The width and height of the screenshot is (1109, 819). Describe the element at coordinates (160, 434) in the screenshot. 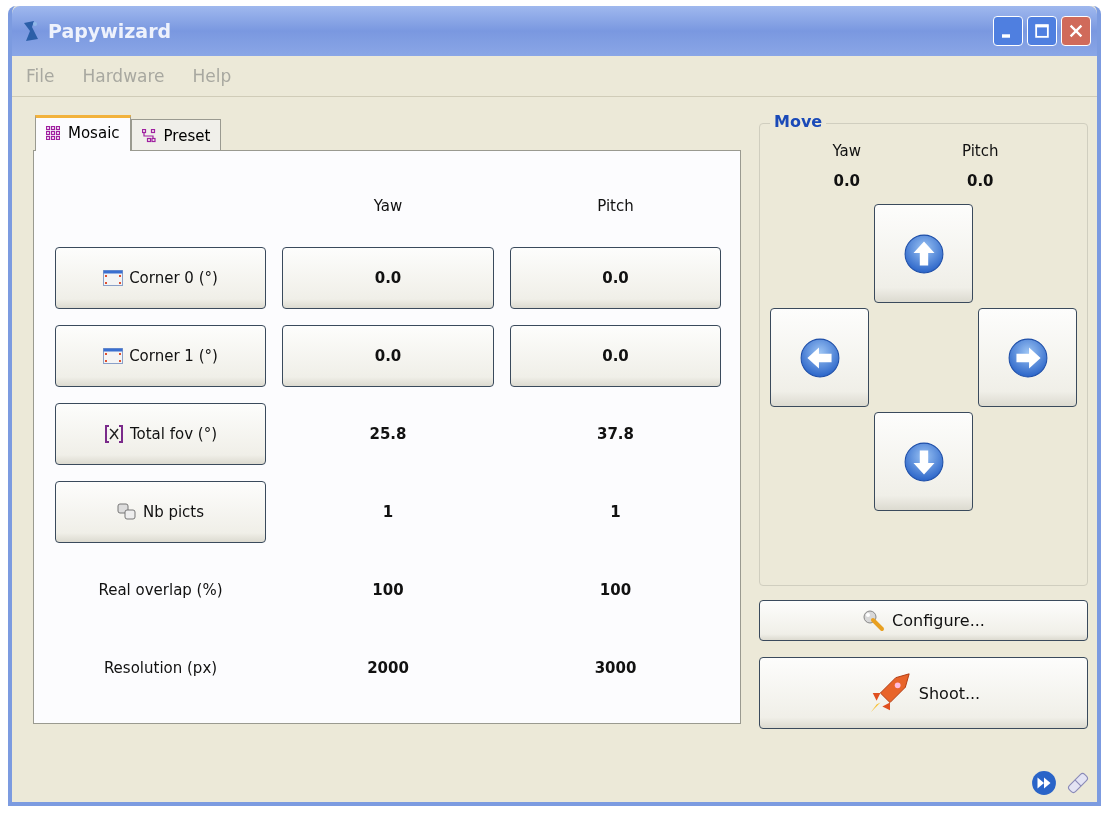

I see `row-button: Total fov (°)` at that location.